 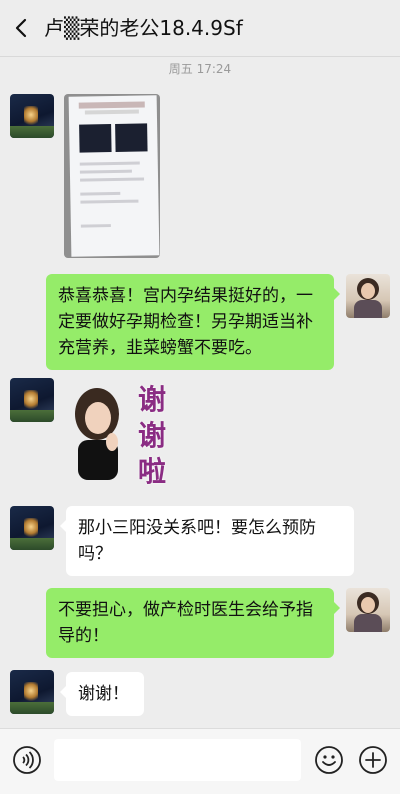 I want to click on input-bar, so click(x=200, y=761).